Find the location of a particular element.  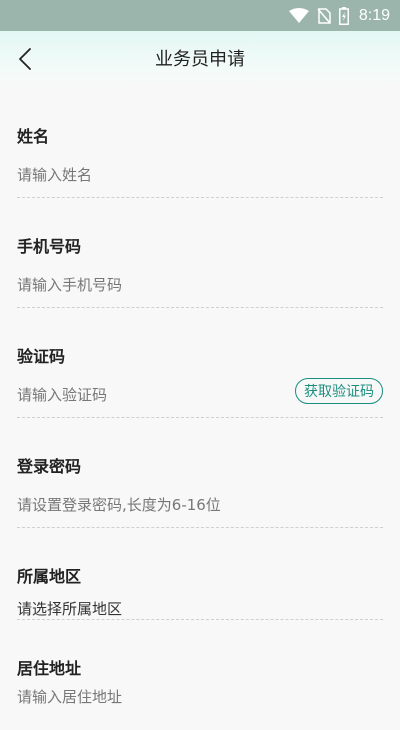

name-label: 姓名 is located at coordinates (33, 136).